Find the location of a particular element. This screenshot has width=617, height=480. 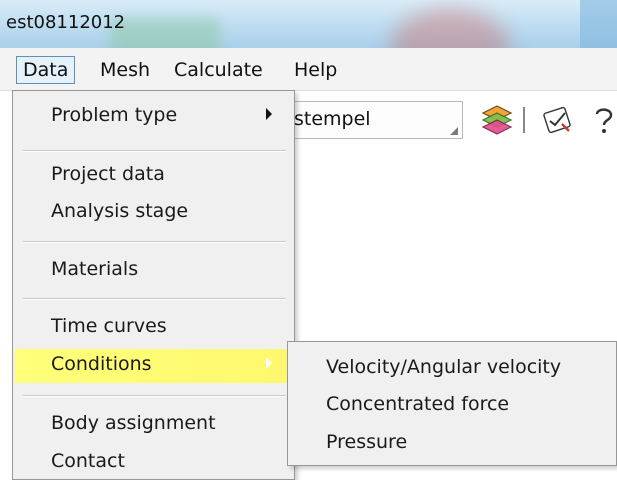

menu-item-label: Analysis stage is located at coordinates (120, 211).